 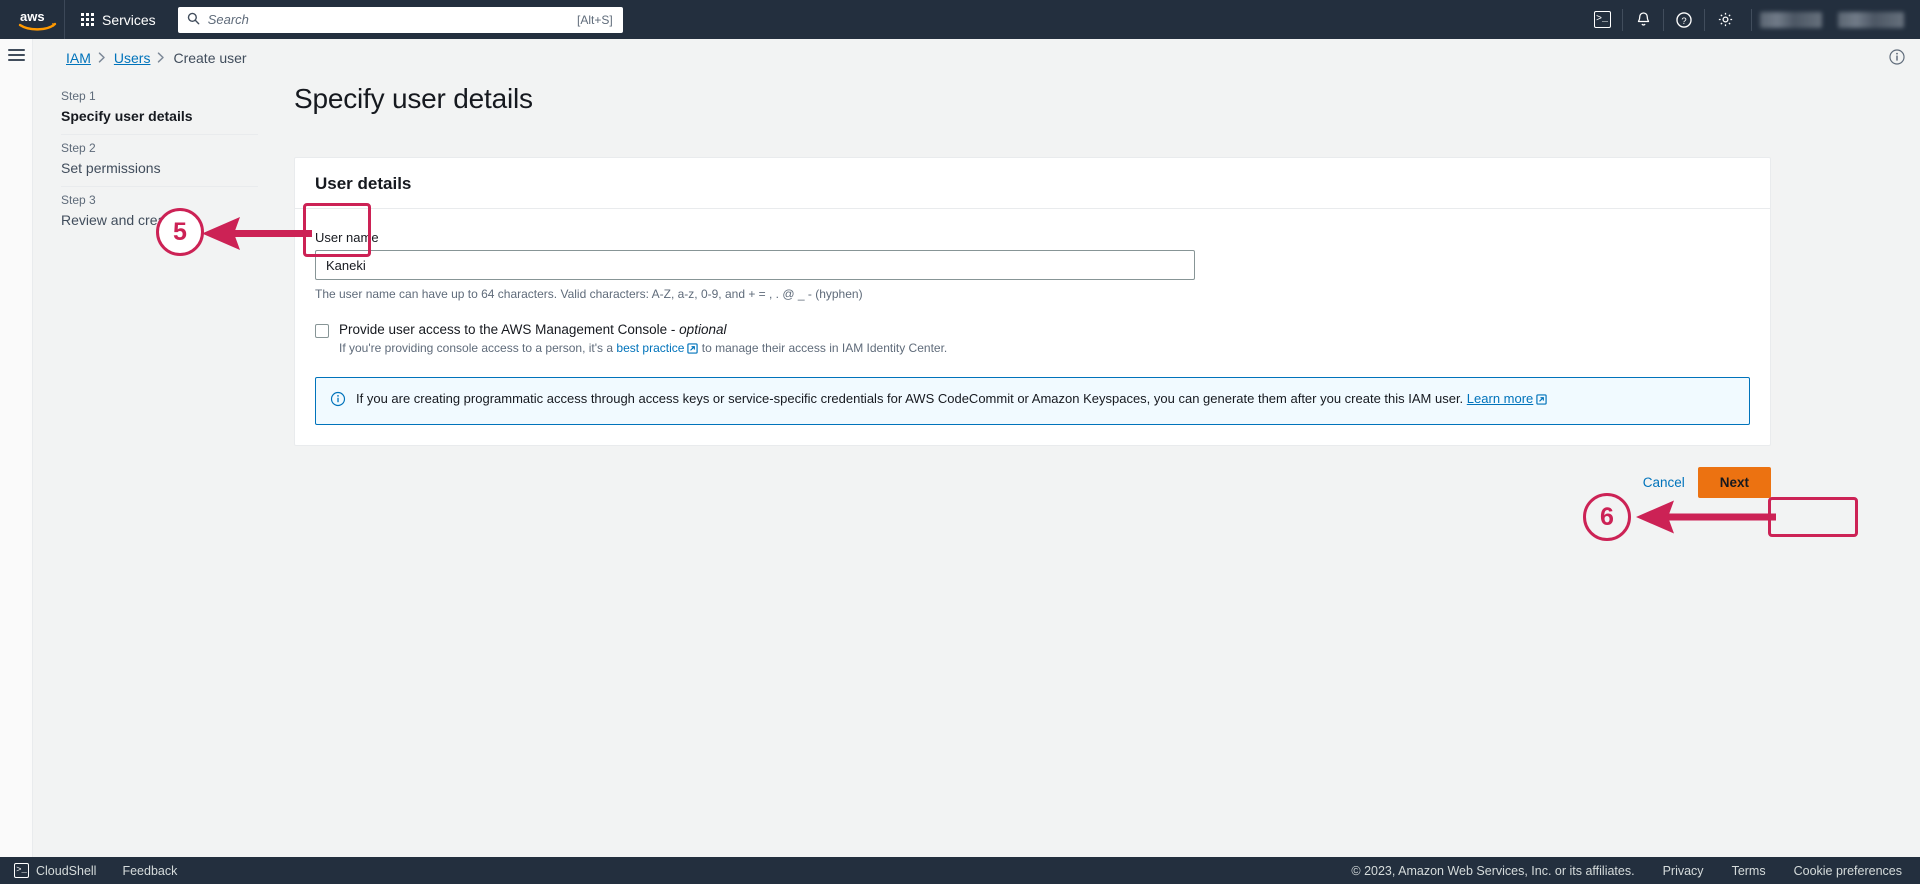 What do you see at coordinates (1848, 871) in the screenshot?
I see `footer-cookie-preferences-link: Cookie preferences` at bounding box center [1848, 871].